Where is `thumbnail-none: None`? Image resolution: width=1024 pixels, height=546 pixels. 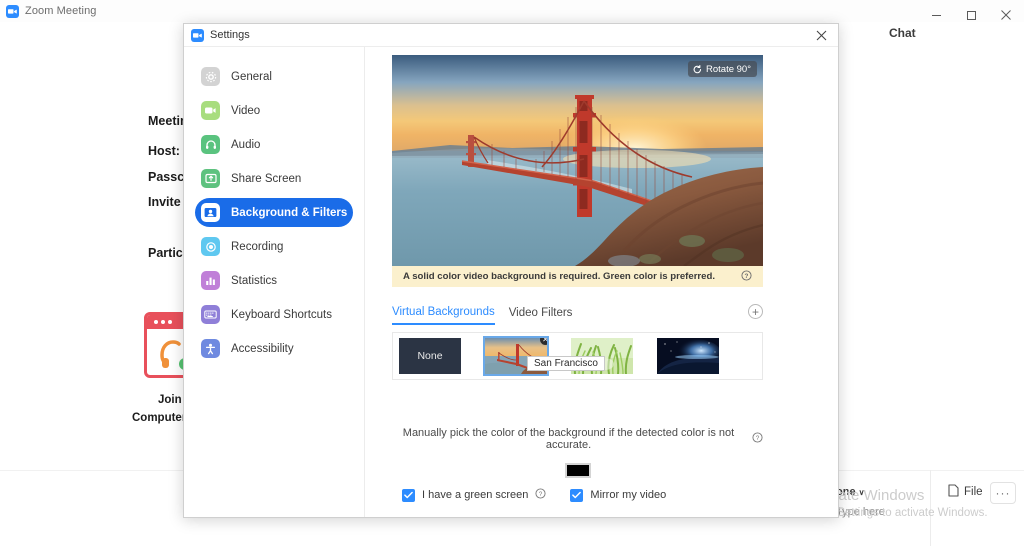 thumbnail-none: None is located at coordinates (430, 356).